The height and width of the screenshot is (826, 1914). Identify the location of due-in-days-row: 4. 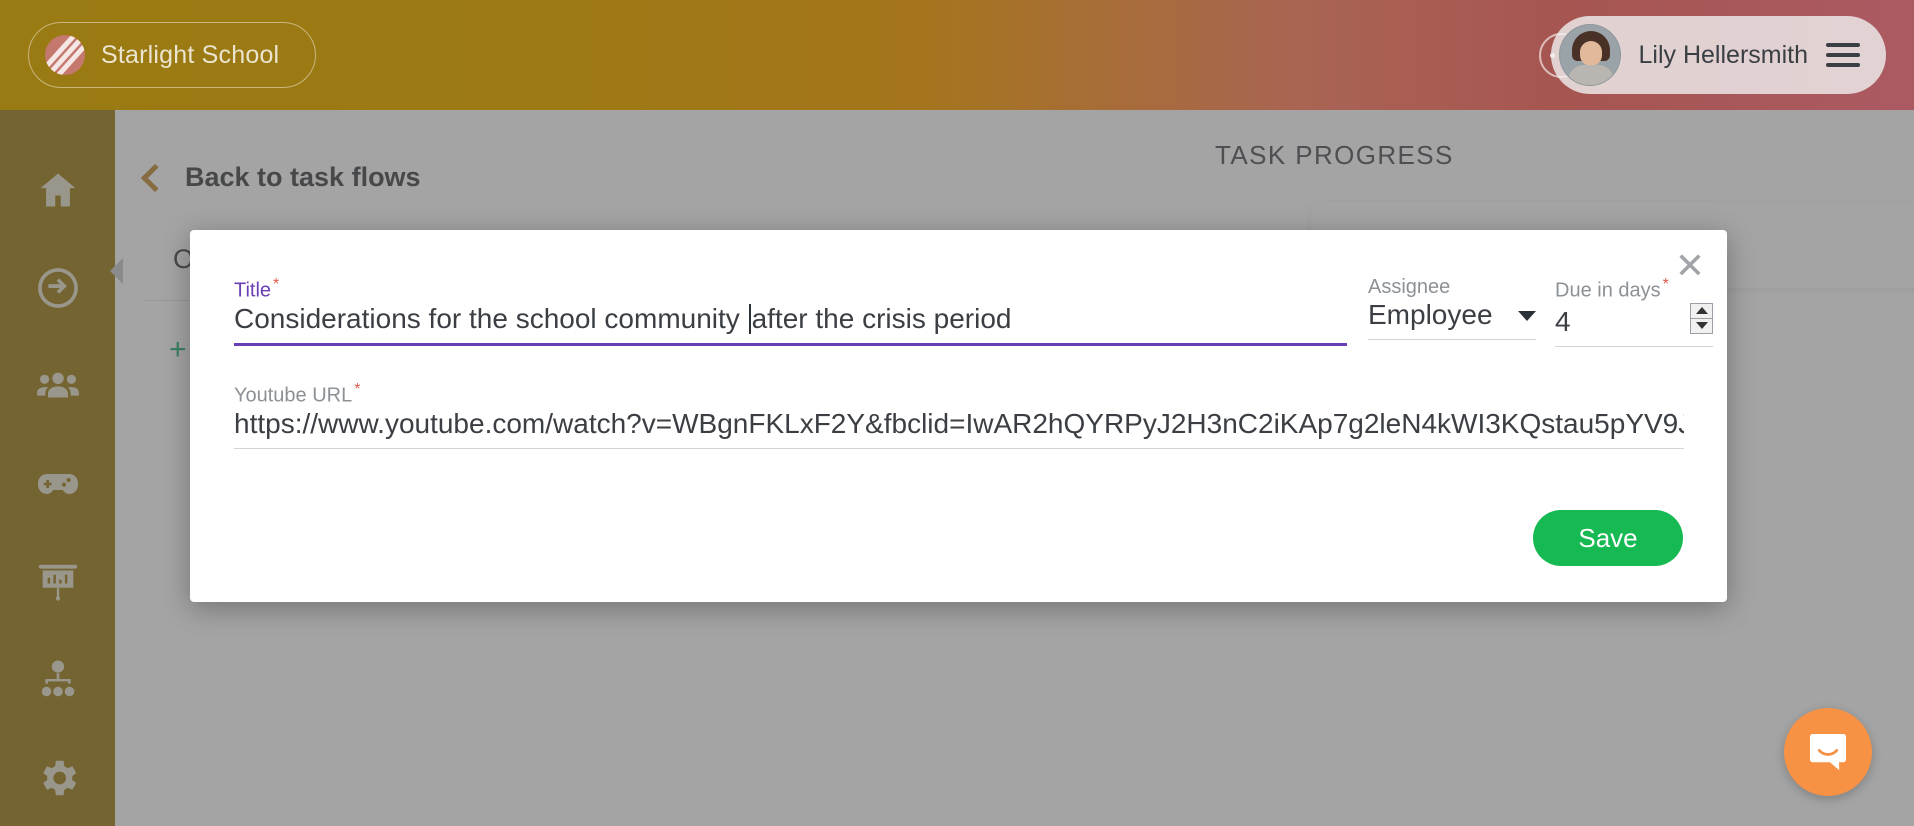
(1634, 324).